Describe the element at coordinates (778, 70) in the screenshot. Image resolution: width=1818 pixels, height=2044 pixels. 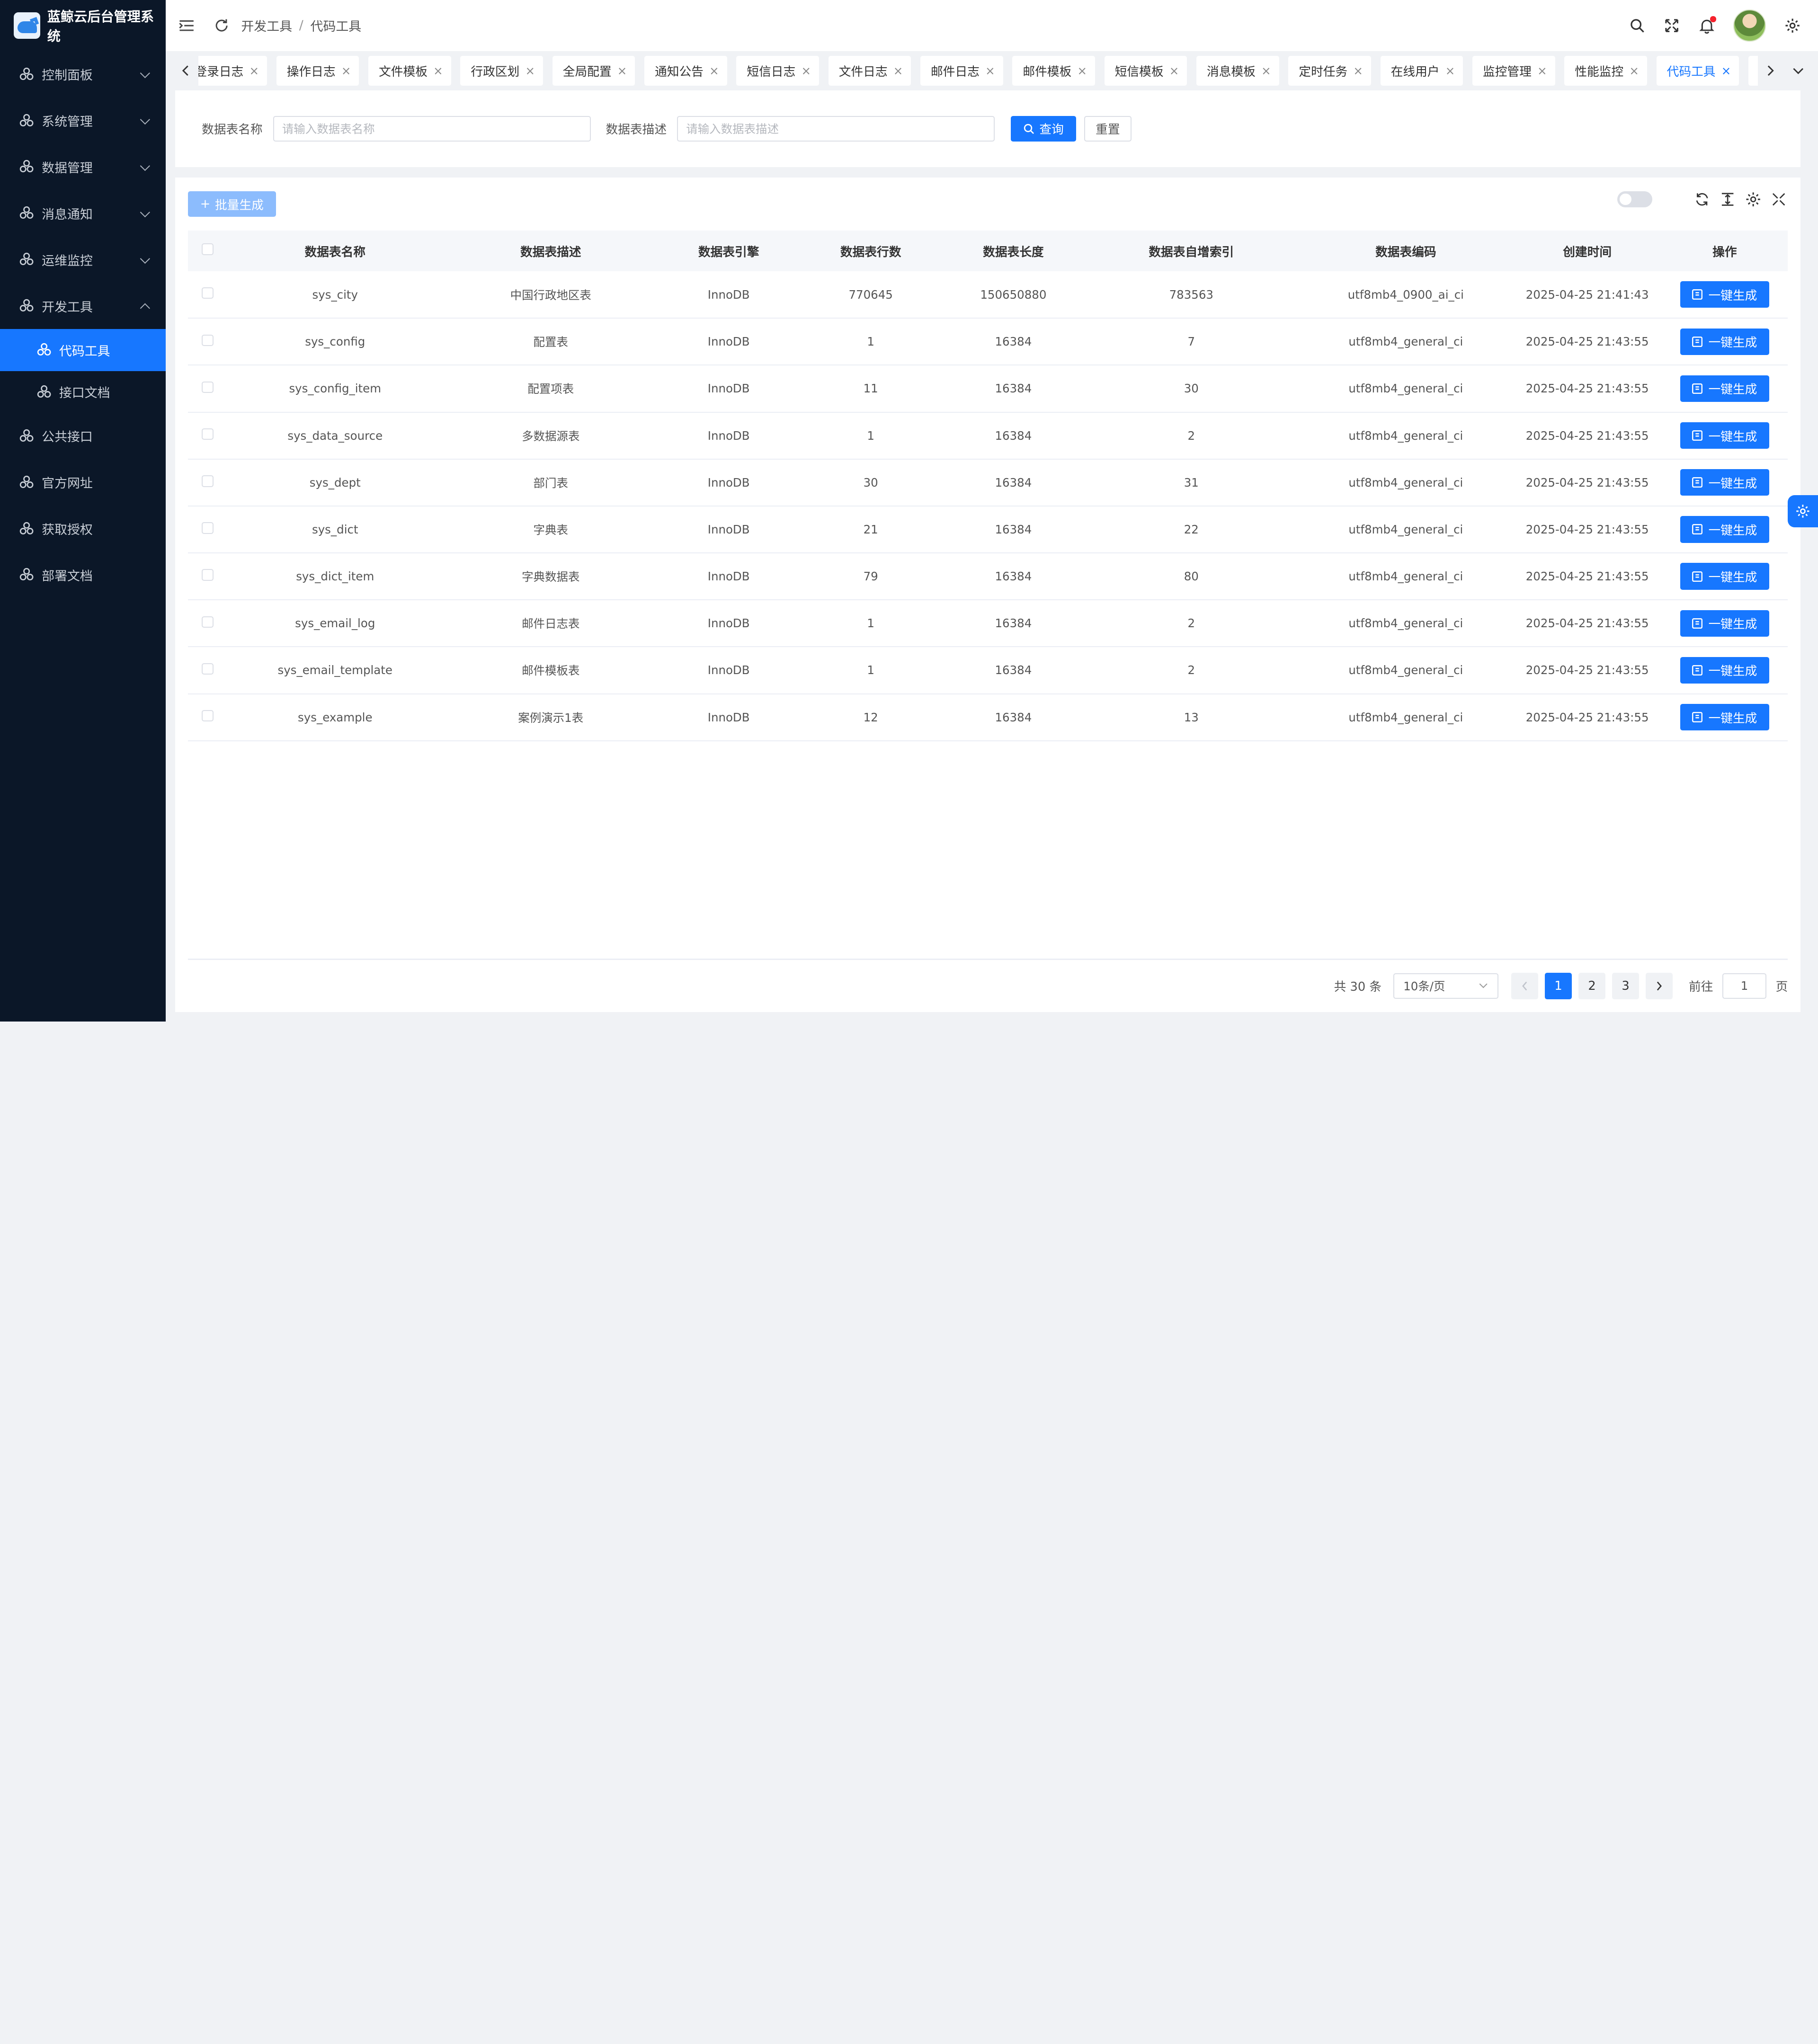
I see `tab-6: 短信日志 ×` at that location.